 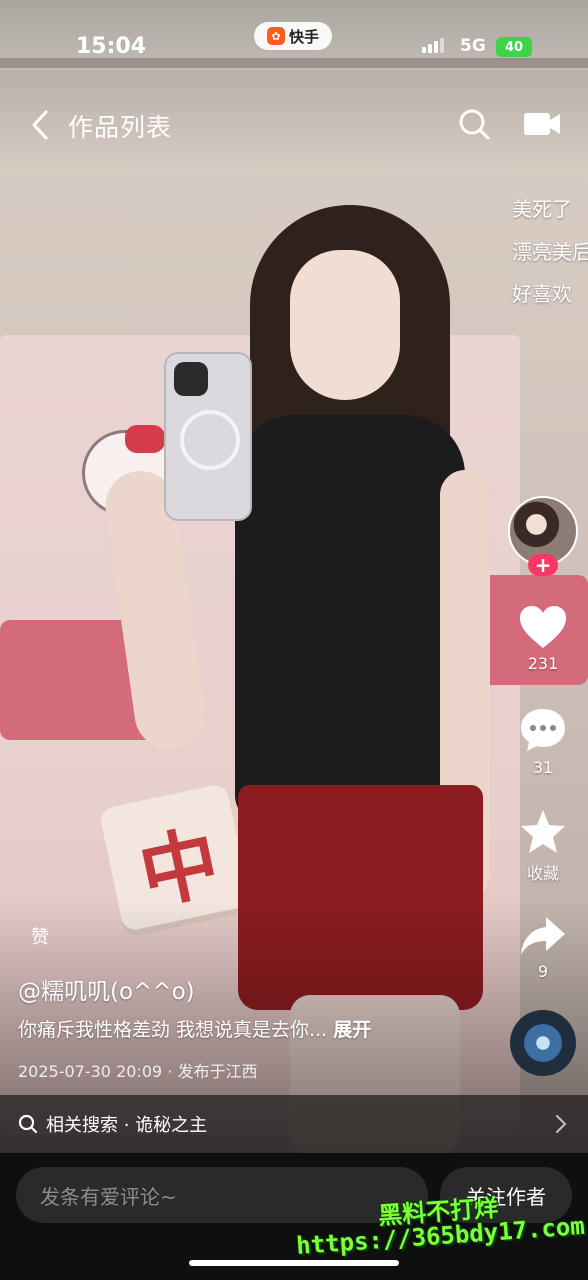 What do you see at coordinates (350, 620) in the screenshot?
I see `person-top` at bounding box center [350, 620].